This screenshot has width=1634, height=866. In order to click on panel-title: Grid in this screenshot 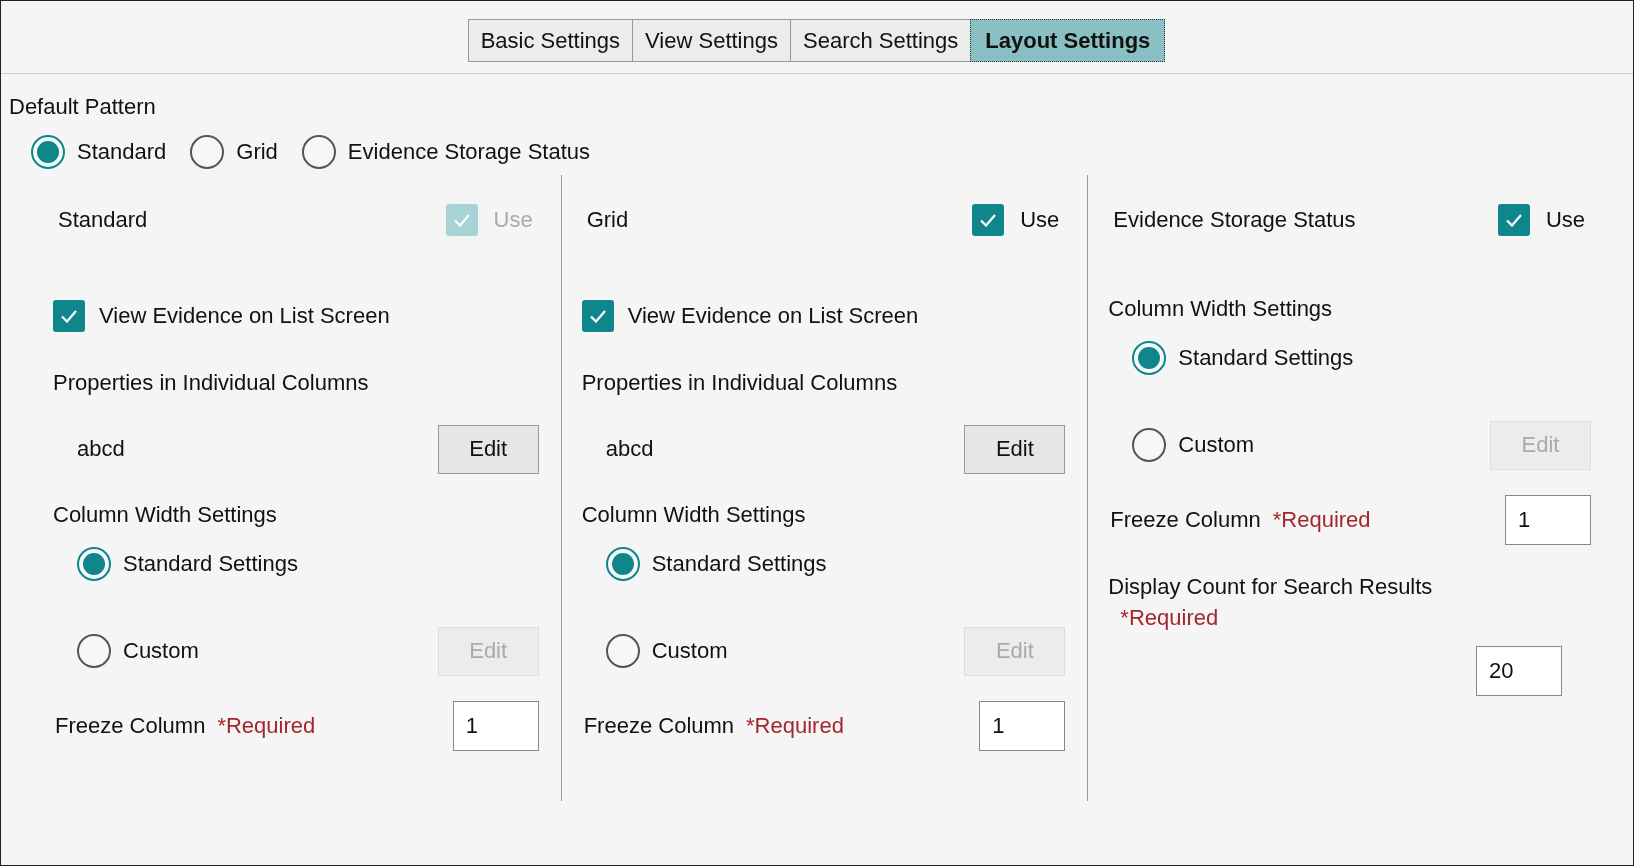, I will do `click(607, 220)`.